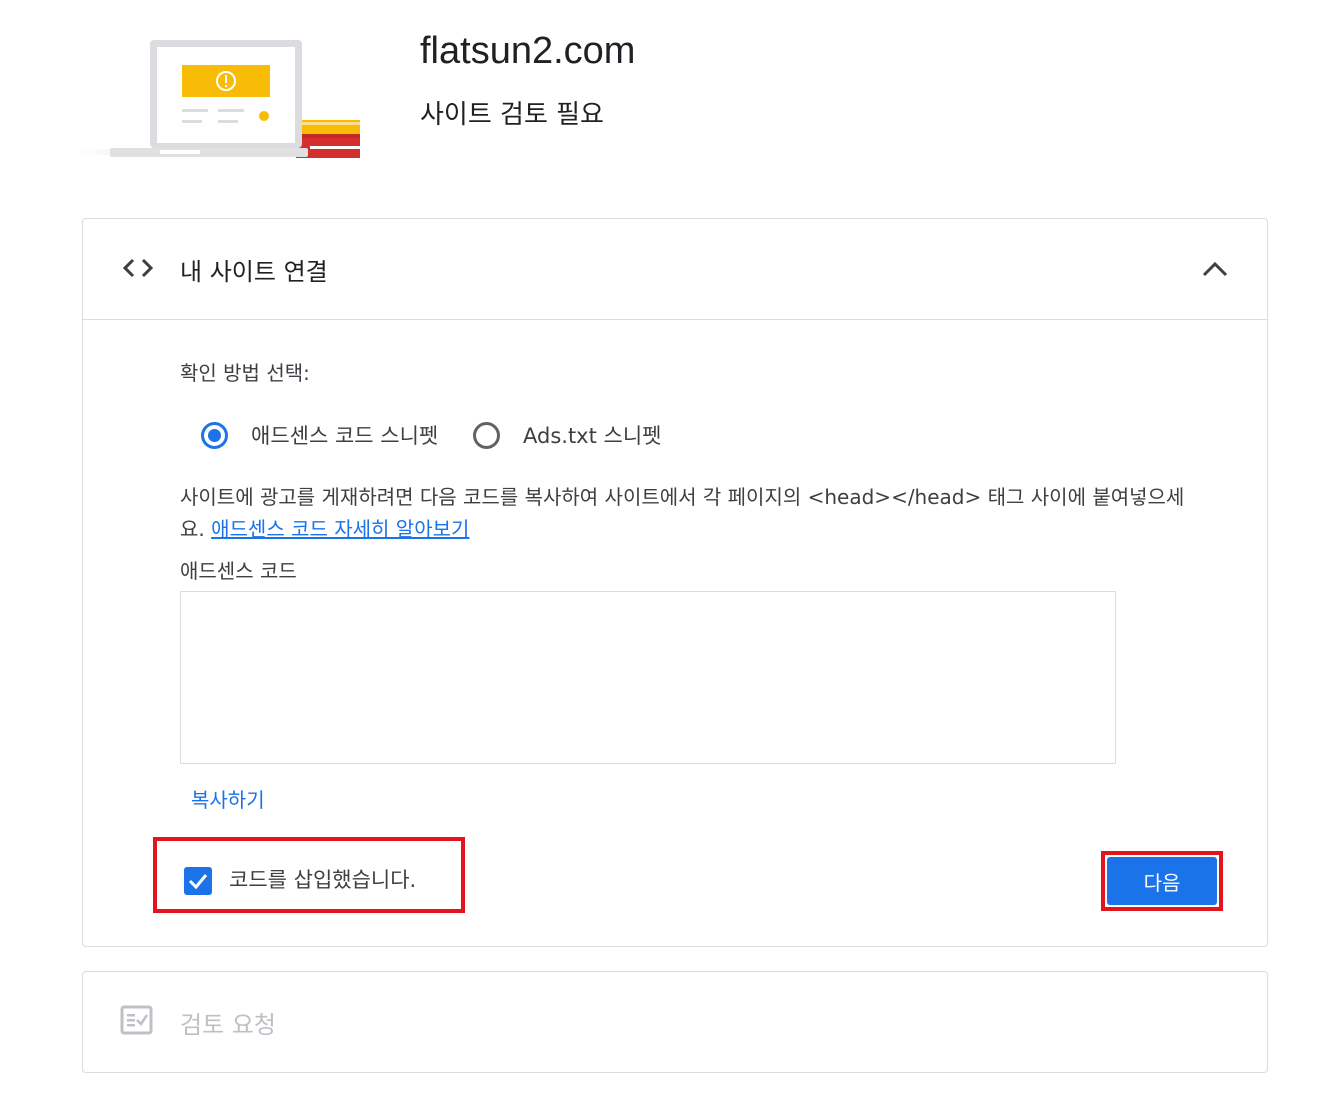  Describe the element at coordinates (340, 529) in the screenshot. I see `learn-more-link: 애드센스 코드 자세히 알아보기` at that location.